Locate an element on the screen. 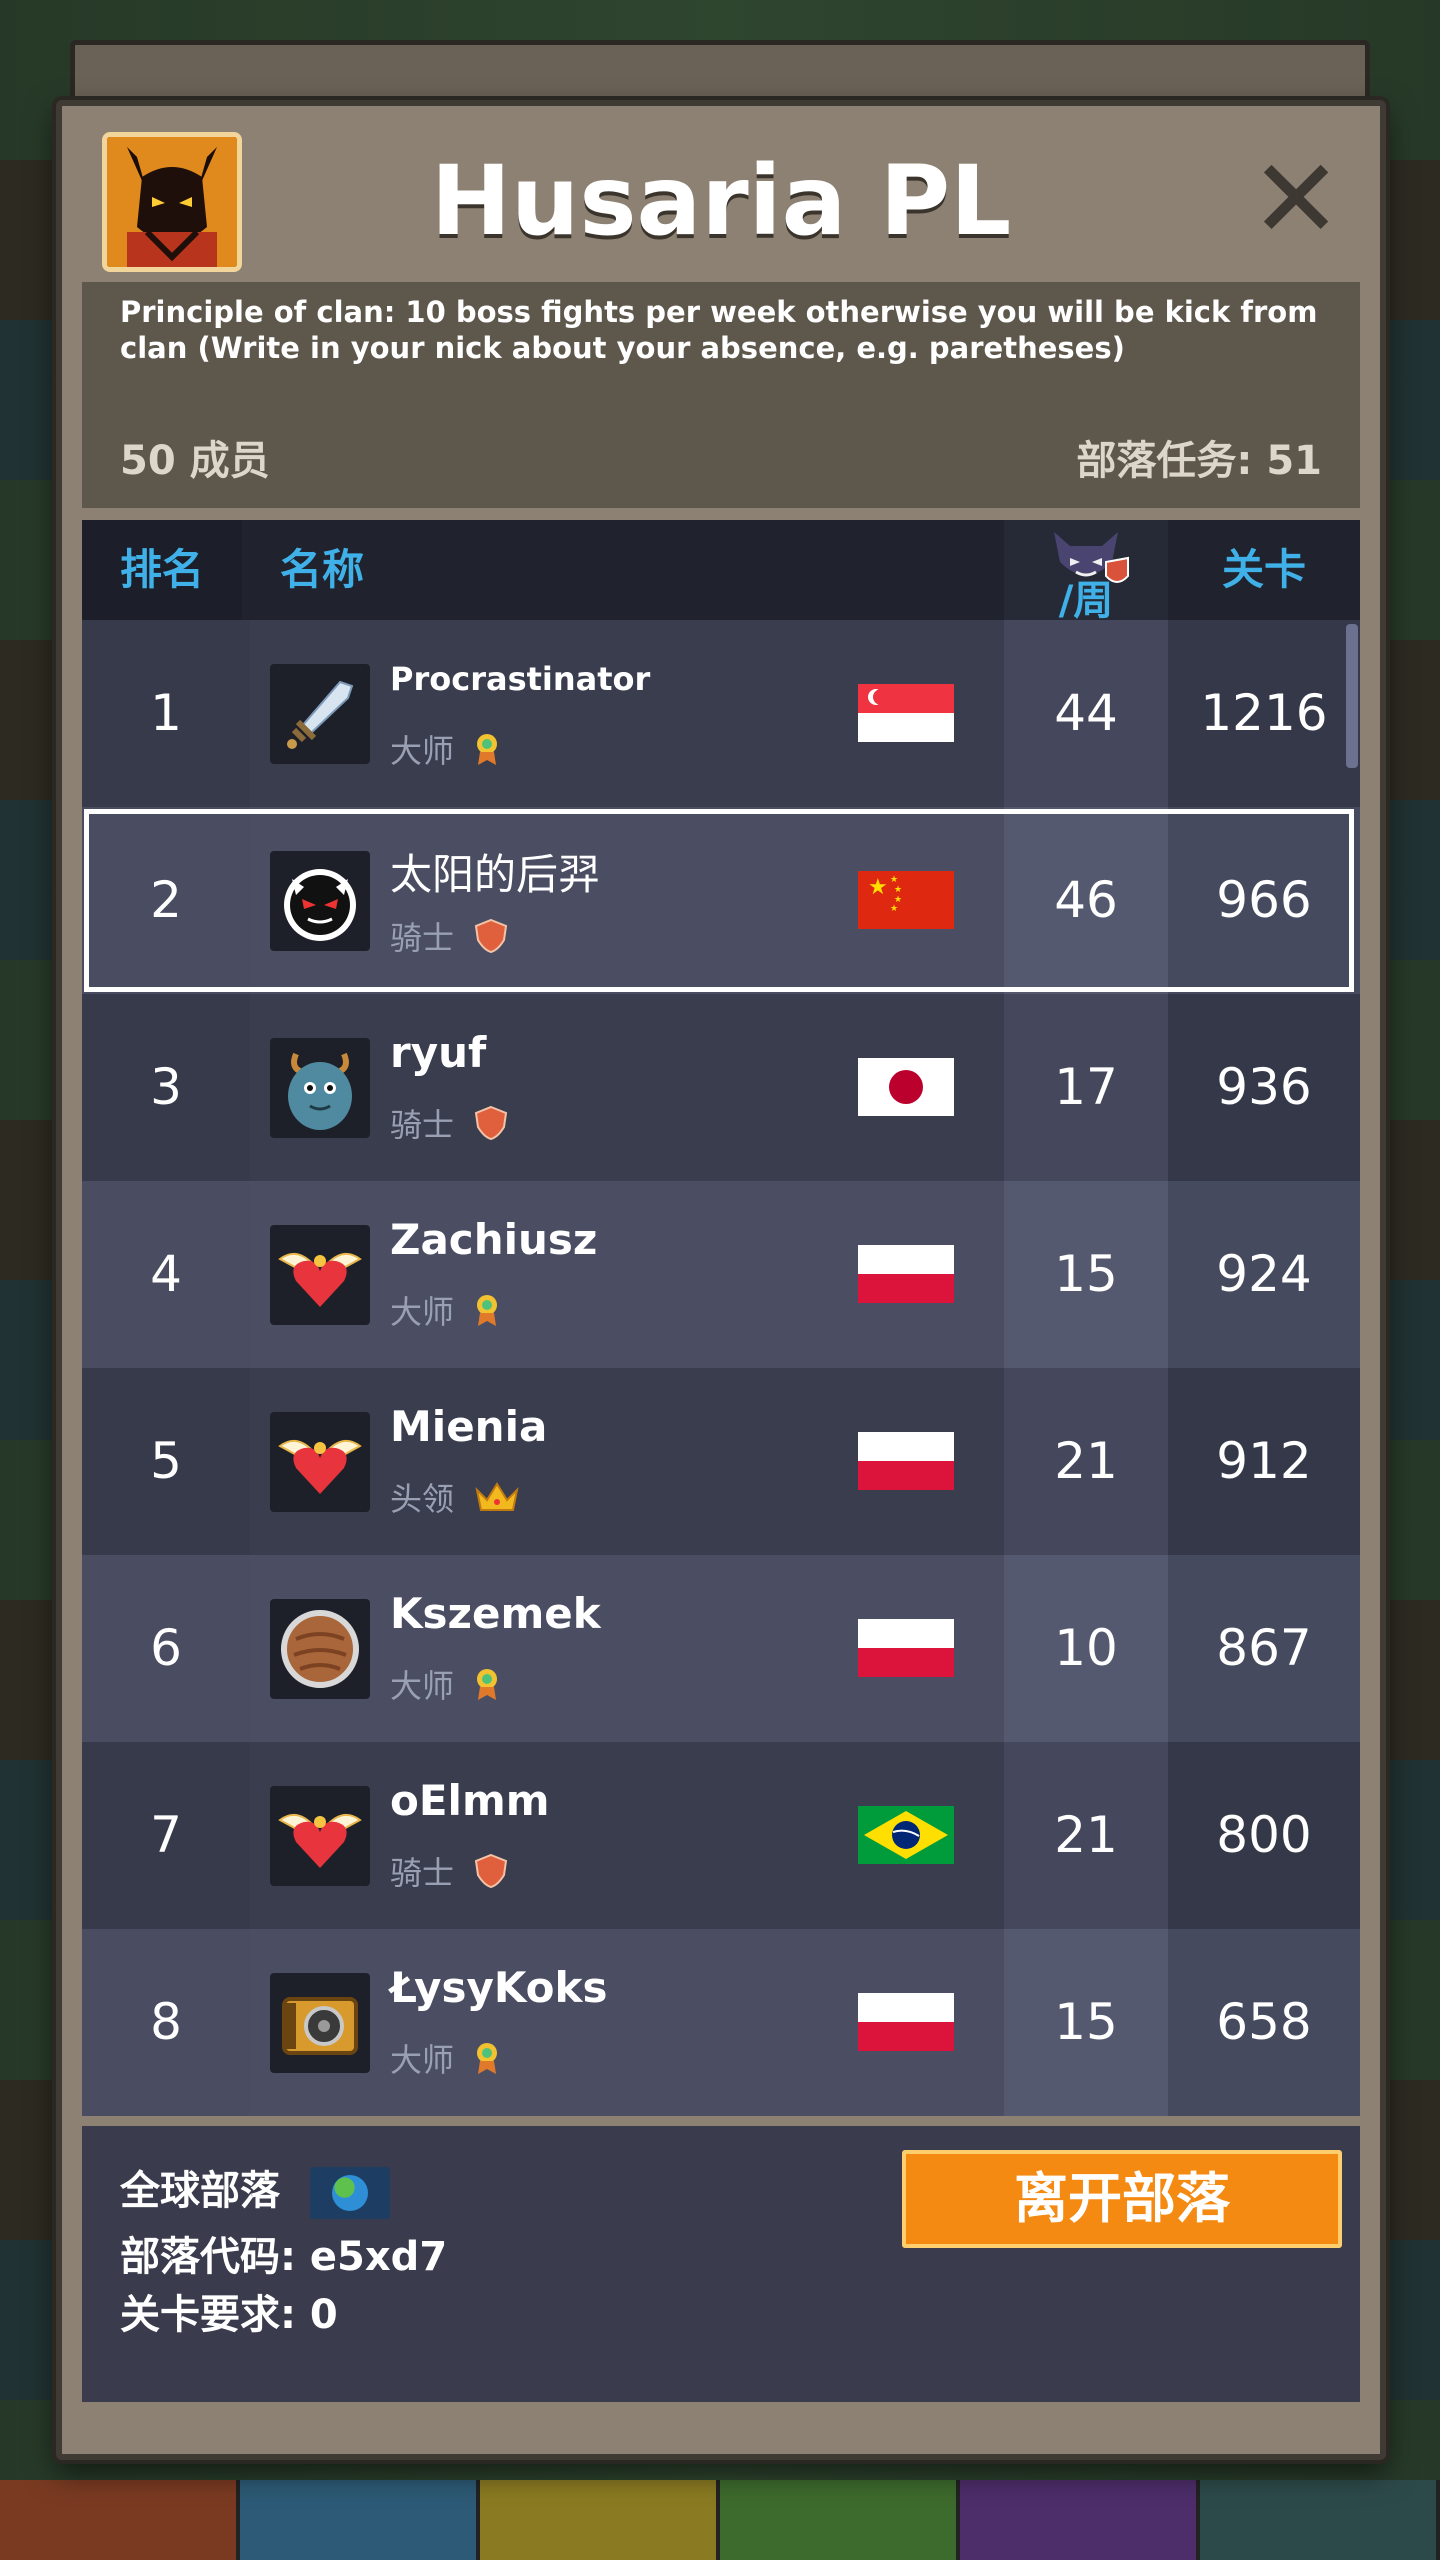 This screenshot has height=2560, width=1440. table-row: 4 Zachiusz 大师 15 924 is located at coordinates (721, 1274).